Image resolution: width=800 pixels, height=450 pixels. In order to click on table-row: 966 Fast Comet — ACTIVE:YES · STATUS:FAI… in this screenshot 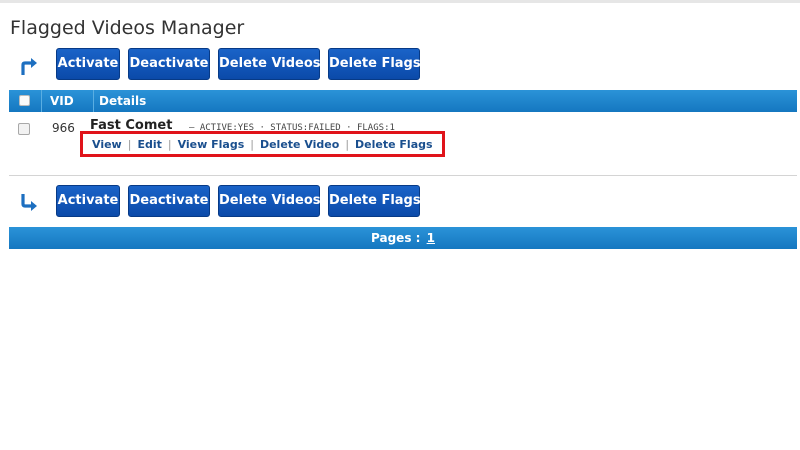, I will do `click(403, 142)`.